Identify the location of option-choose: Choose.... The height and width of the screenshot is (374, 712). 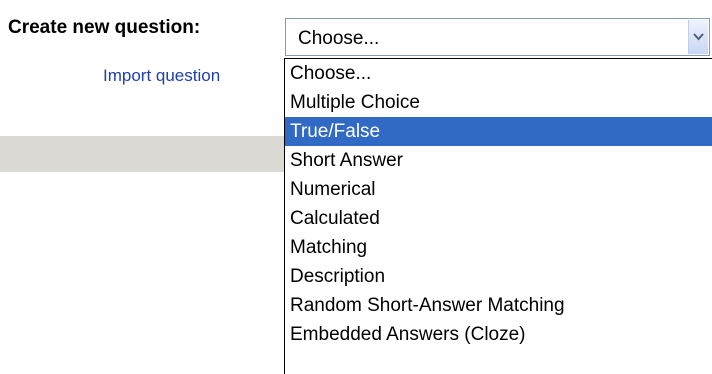
(498, 73).